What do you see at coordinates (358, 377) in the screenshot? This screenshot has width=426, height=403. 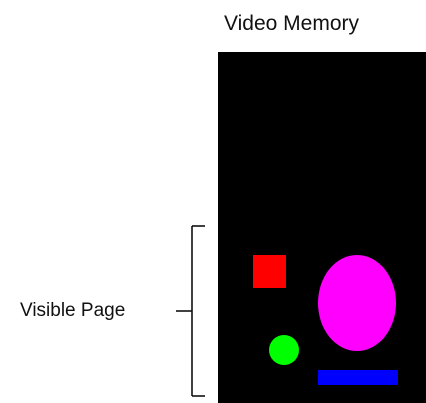 I see `blue-bar` at bounding box center [358, 377].